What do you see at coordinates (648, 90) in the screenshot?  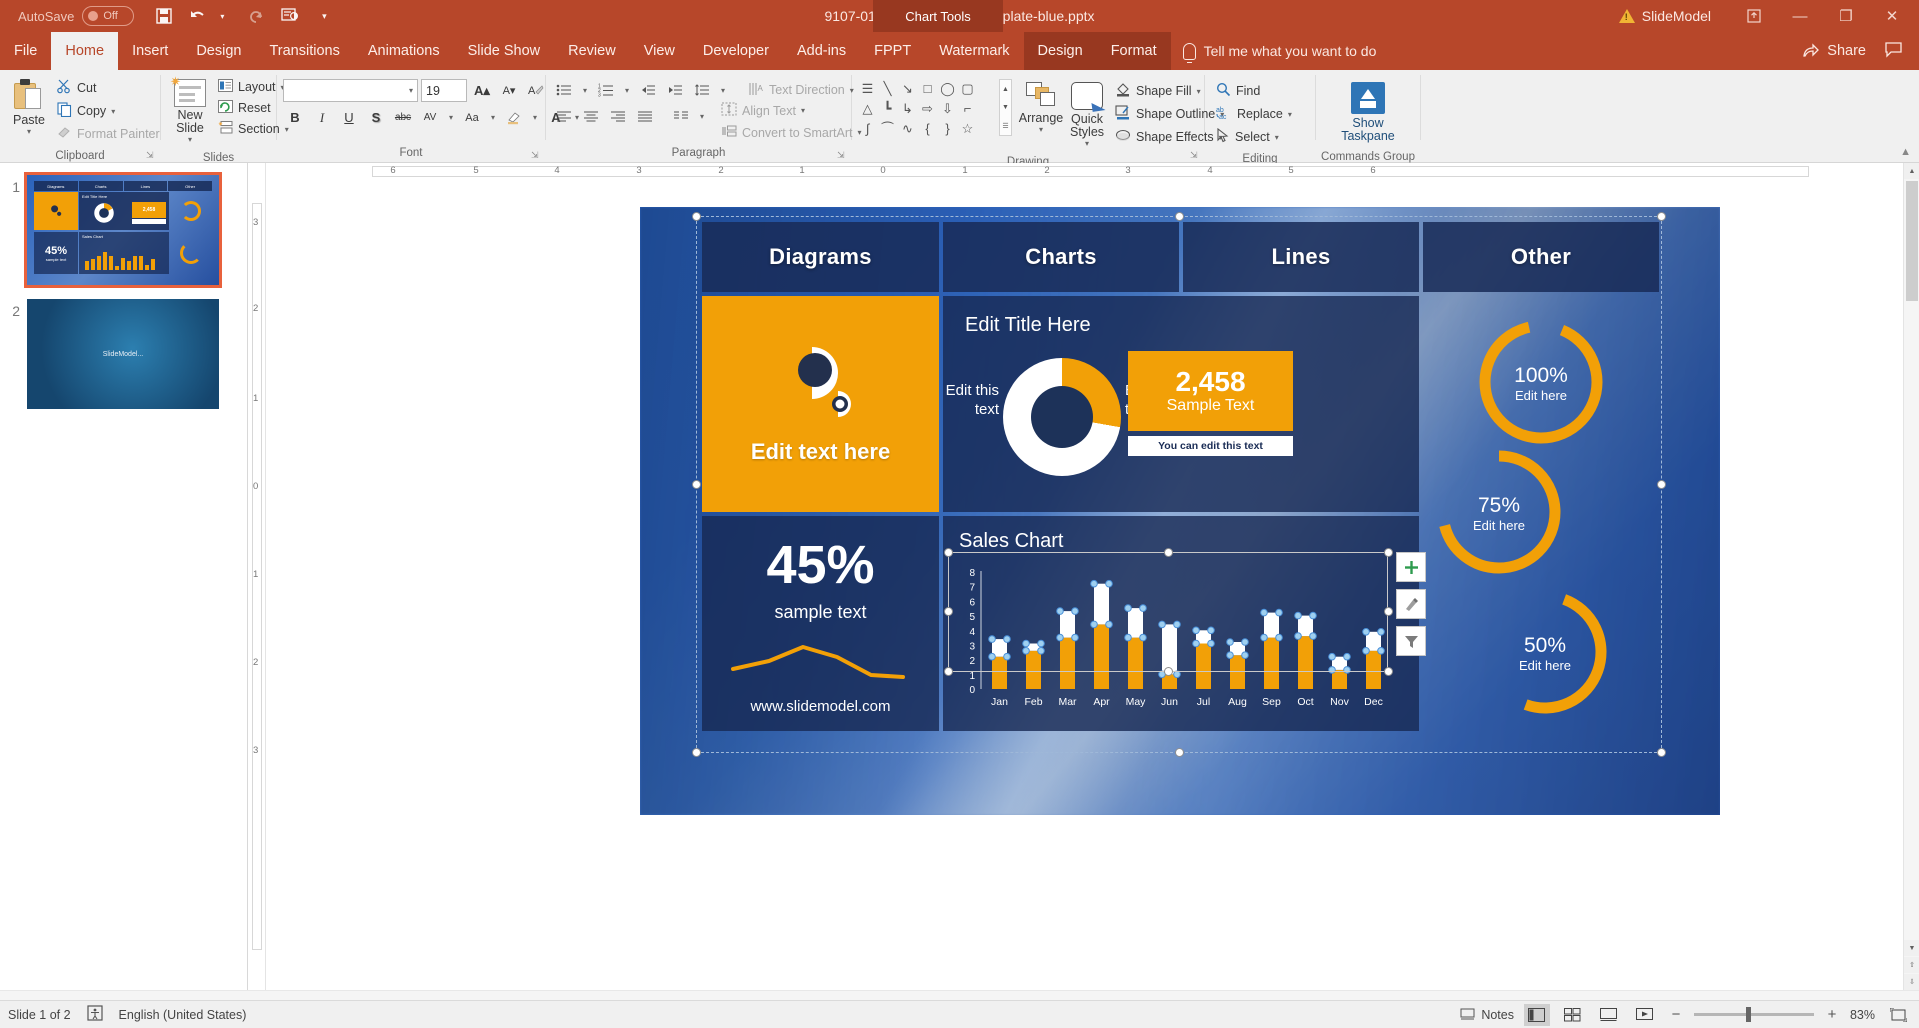 I see `decrease-indent-icon` at bounding box center [648, 90].